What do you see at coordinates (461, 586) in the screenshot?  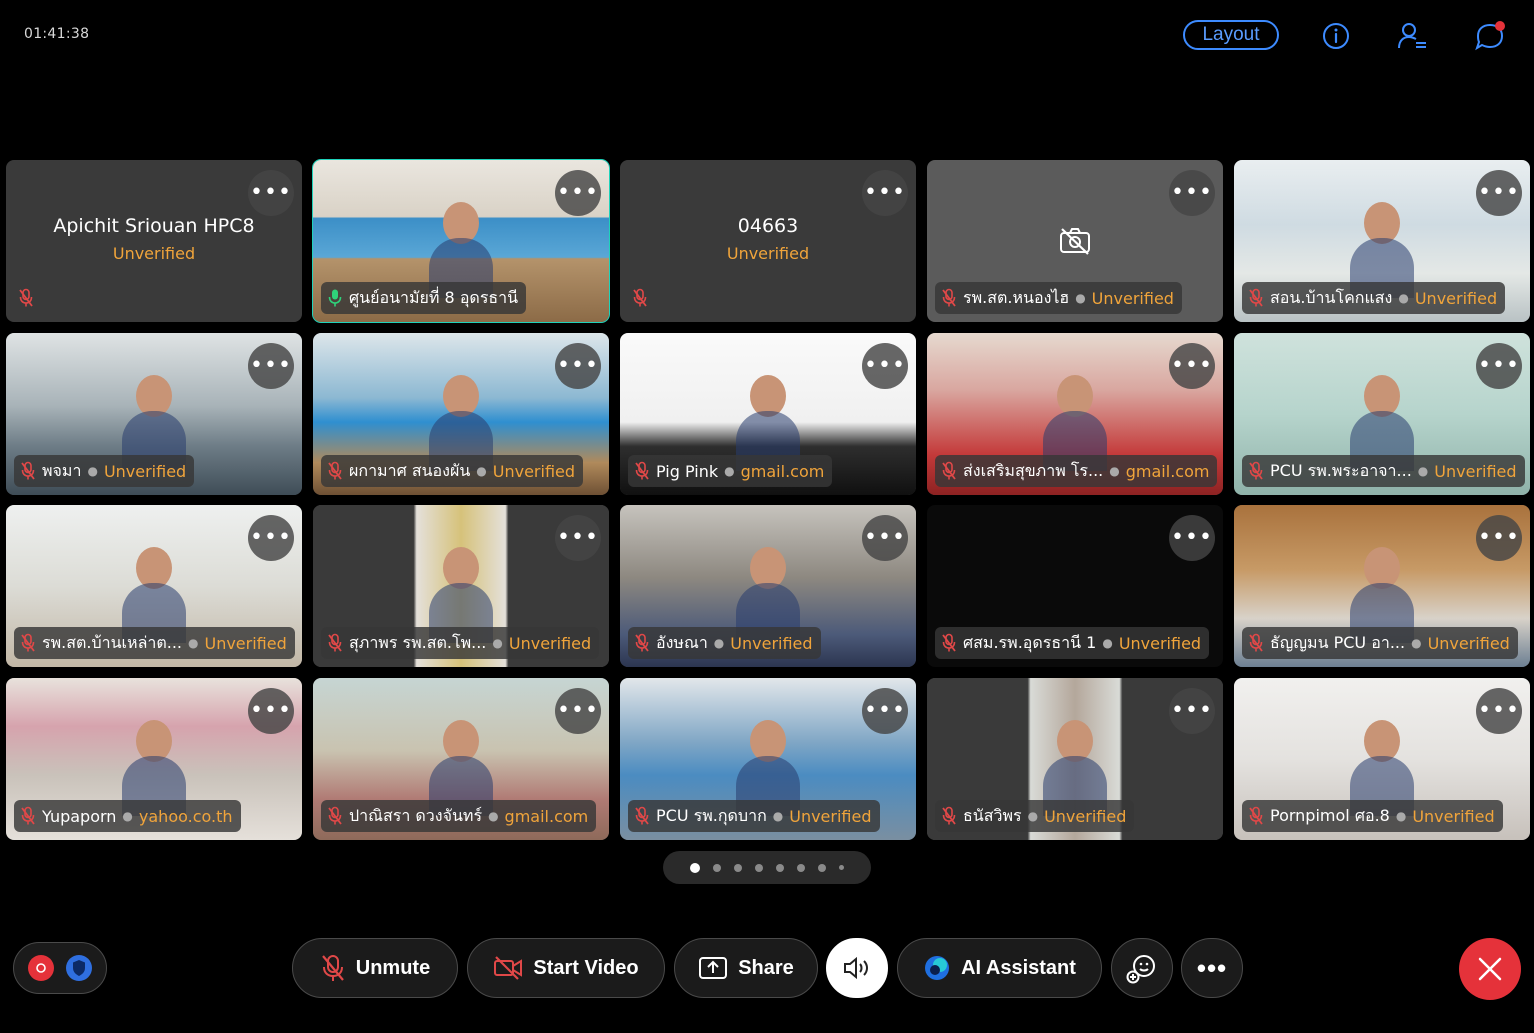 I see `participant-tile: ••• สุภาพร รพ.สต.โพ... ● Unverified` at bounding box center [461, 586].